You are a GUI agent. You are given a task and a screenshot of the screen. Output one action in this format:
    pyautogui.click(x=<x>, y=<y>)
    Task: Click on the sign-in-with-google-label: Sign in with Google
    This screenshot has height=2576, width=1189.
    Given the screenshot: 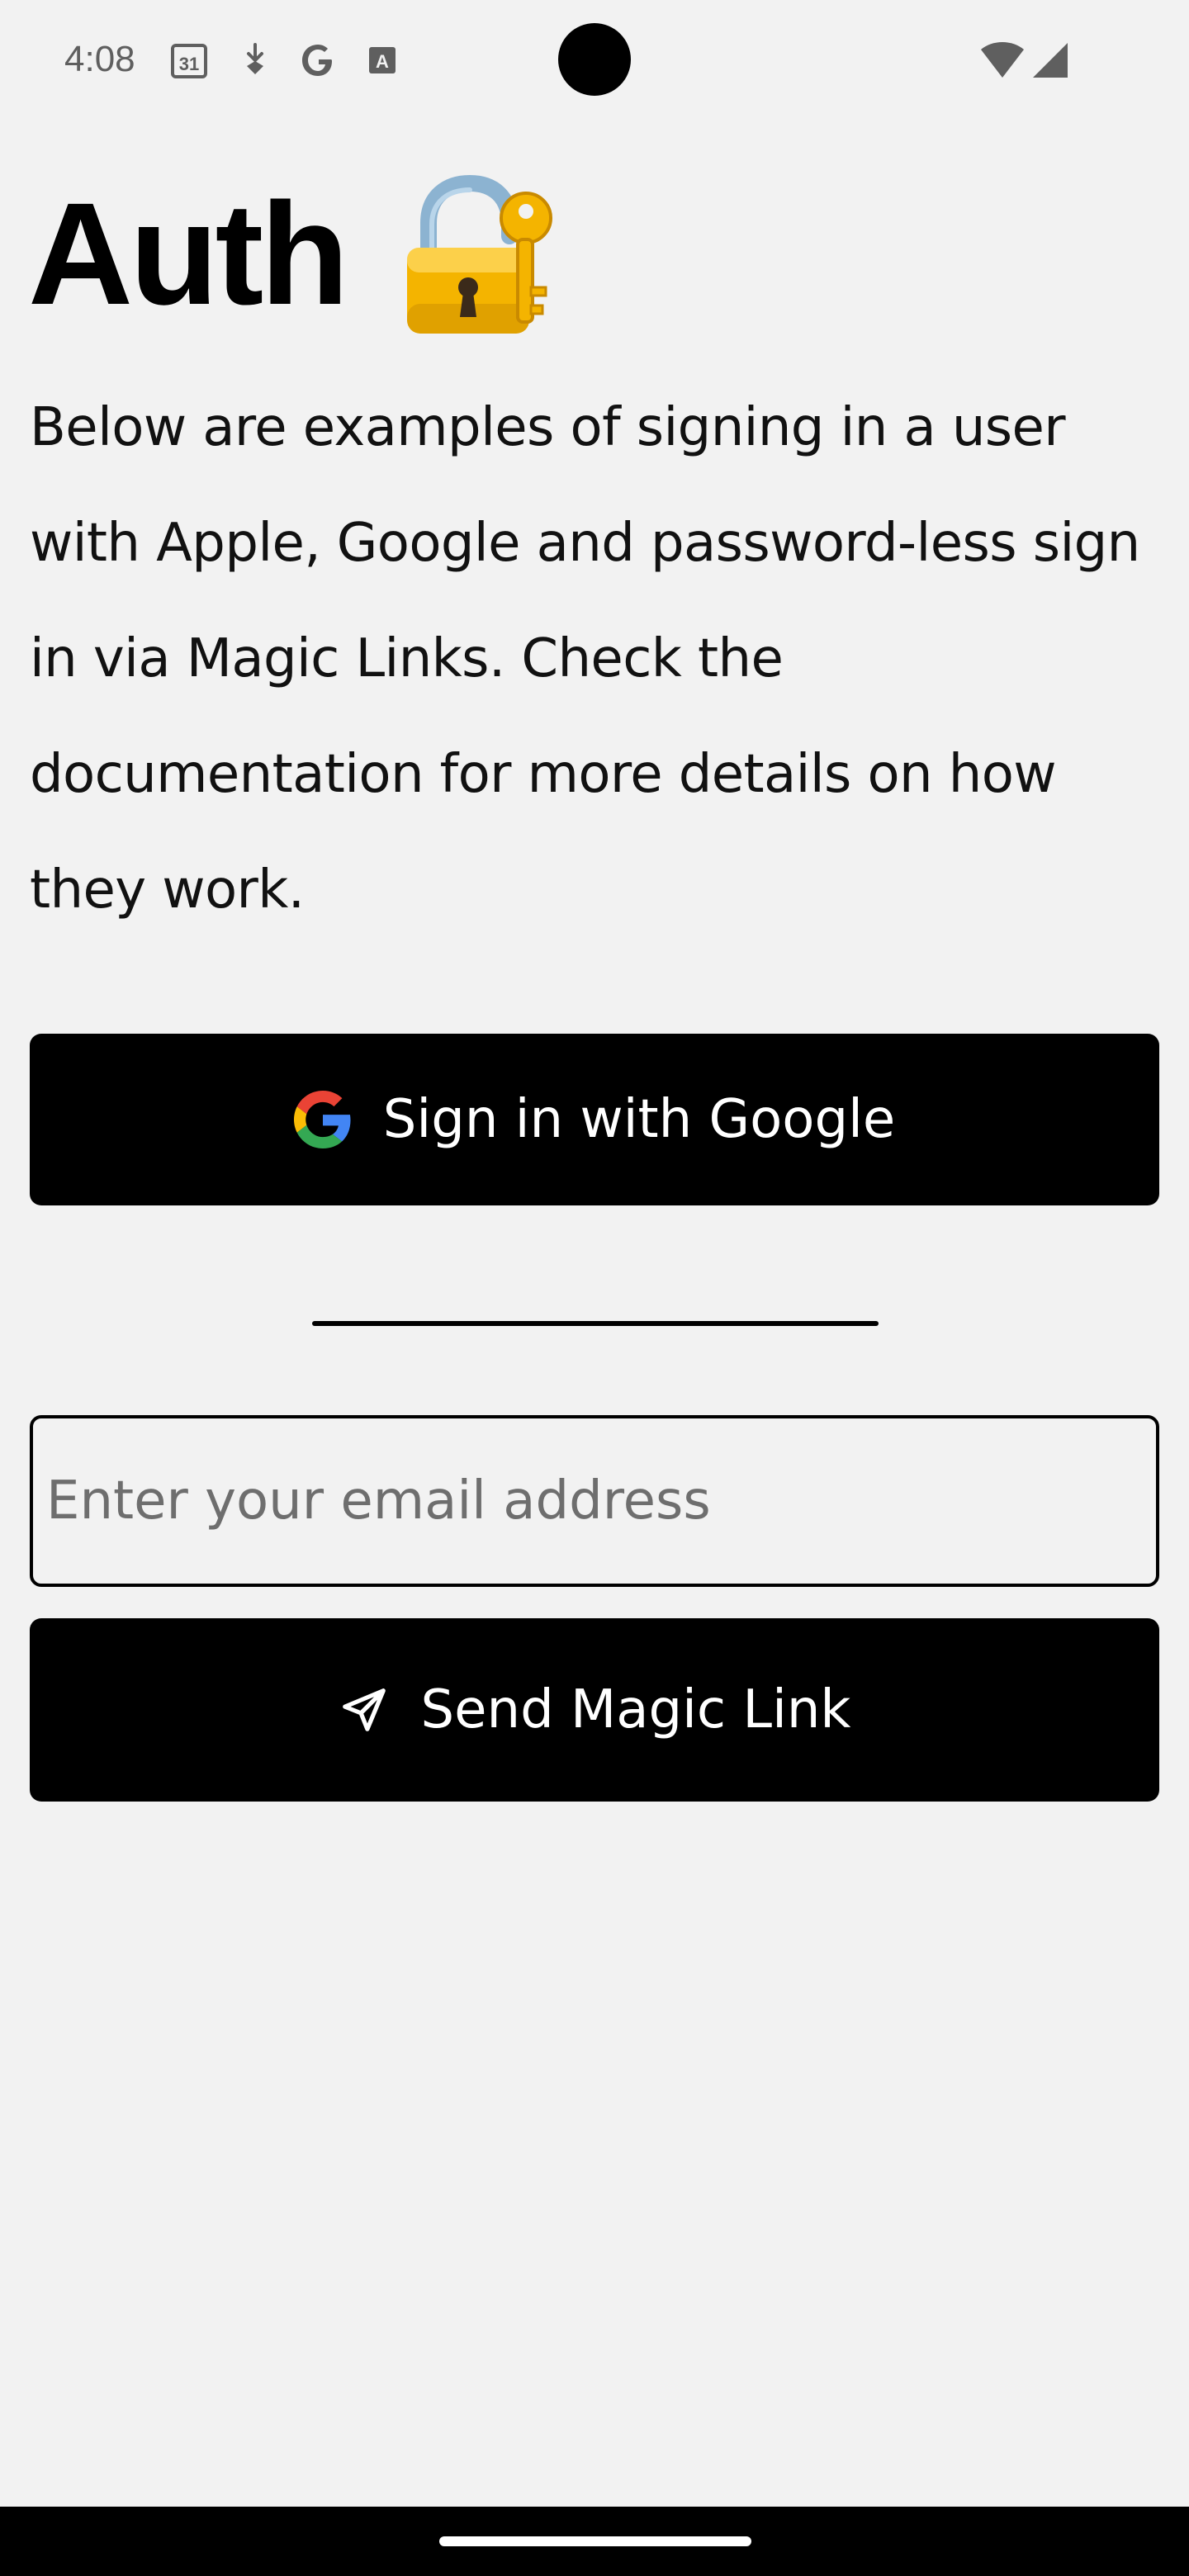 What is the action you would take?
    pyautogui.click(x=639, y=1119)
    